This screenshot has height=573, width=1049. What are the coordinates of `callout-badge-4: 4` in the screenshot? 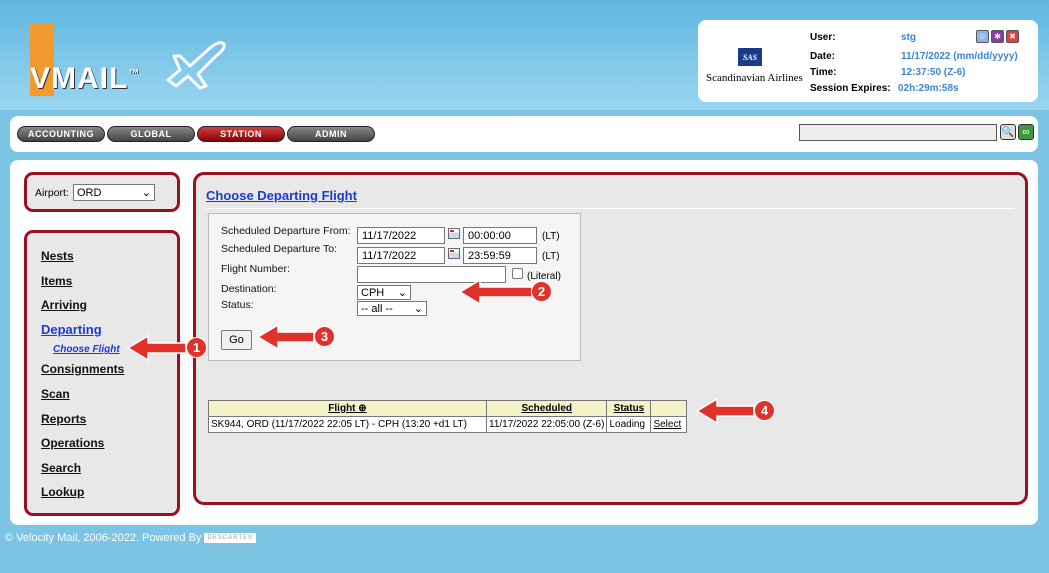 It's located at (764, 410).